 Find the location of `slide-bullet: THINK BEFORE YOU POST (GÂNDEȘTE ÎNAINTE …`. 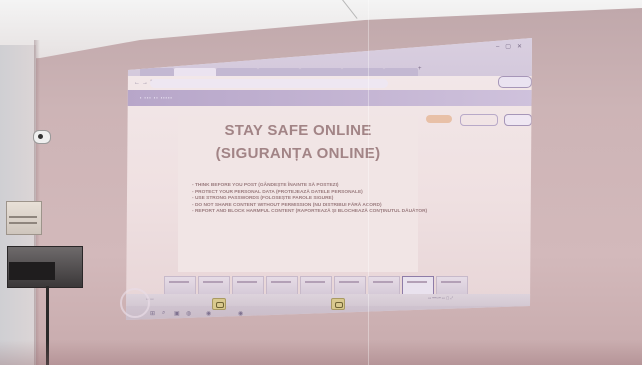

slide-bullet: THINK BEFORE YOU POST (GÂNDEȘTE ÎNAINTE … is located at coordinates (312, 186).